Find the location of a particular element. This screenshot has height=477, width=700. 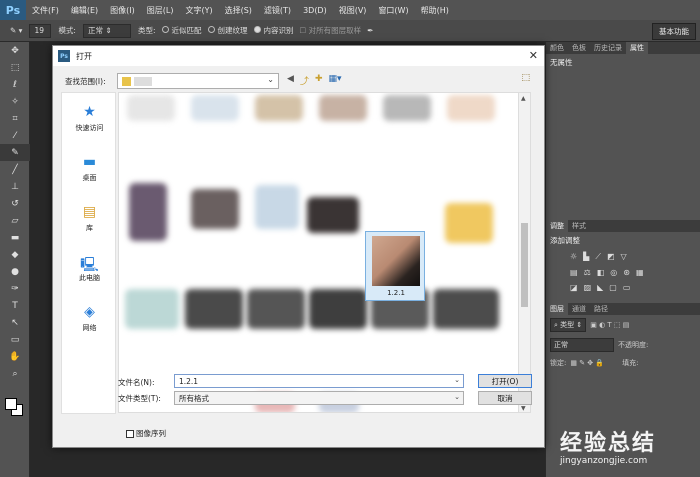

place-desktop: ▬ 桌面 is located at coordinates (89, 168).